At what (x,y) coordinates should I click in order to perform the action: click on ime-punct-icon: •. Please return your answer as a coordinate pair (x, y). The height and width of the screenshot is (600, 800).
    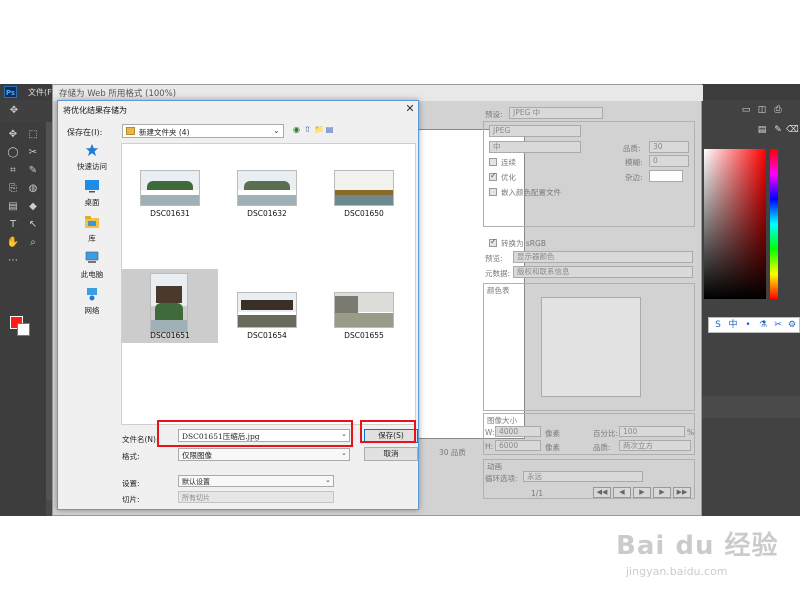
    Looking at the image, I should click on (748, 325).